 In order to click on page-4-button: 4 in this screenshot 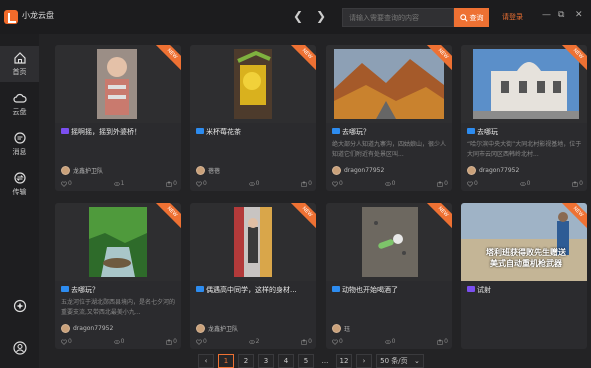, I will do `click(286, 361)`.